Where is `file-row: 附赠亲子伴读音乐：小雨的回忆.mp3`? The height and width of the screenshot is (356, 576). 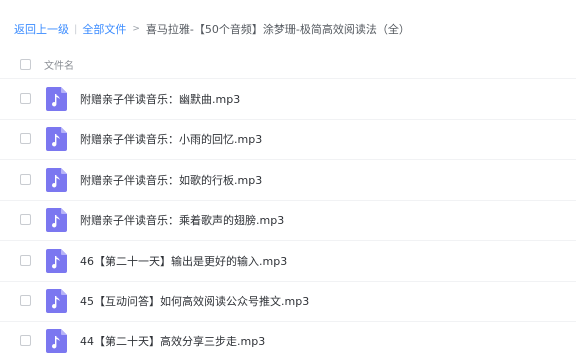
file-row: 附赠亲子伴读音乐：小雨的回忆.mp3 is located at coordinates (288, 140).